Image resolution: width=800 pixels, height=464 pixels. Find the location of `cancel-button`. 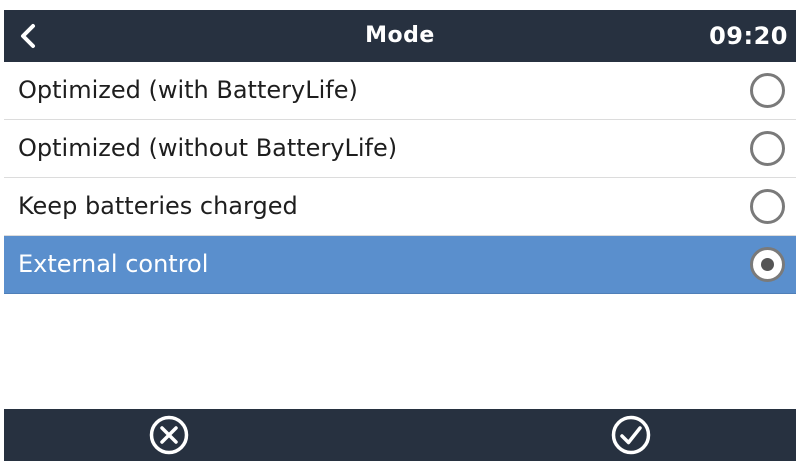

cancel-button is located at coordinates (169, 435).